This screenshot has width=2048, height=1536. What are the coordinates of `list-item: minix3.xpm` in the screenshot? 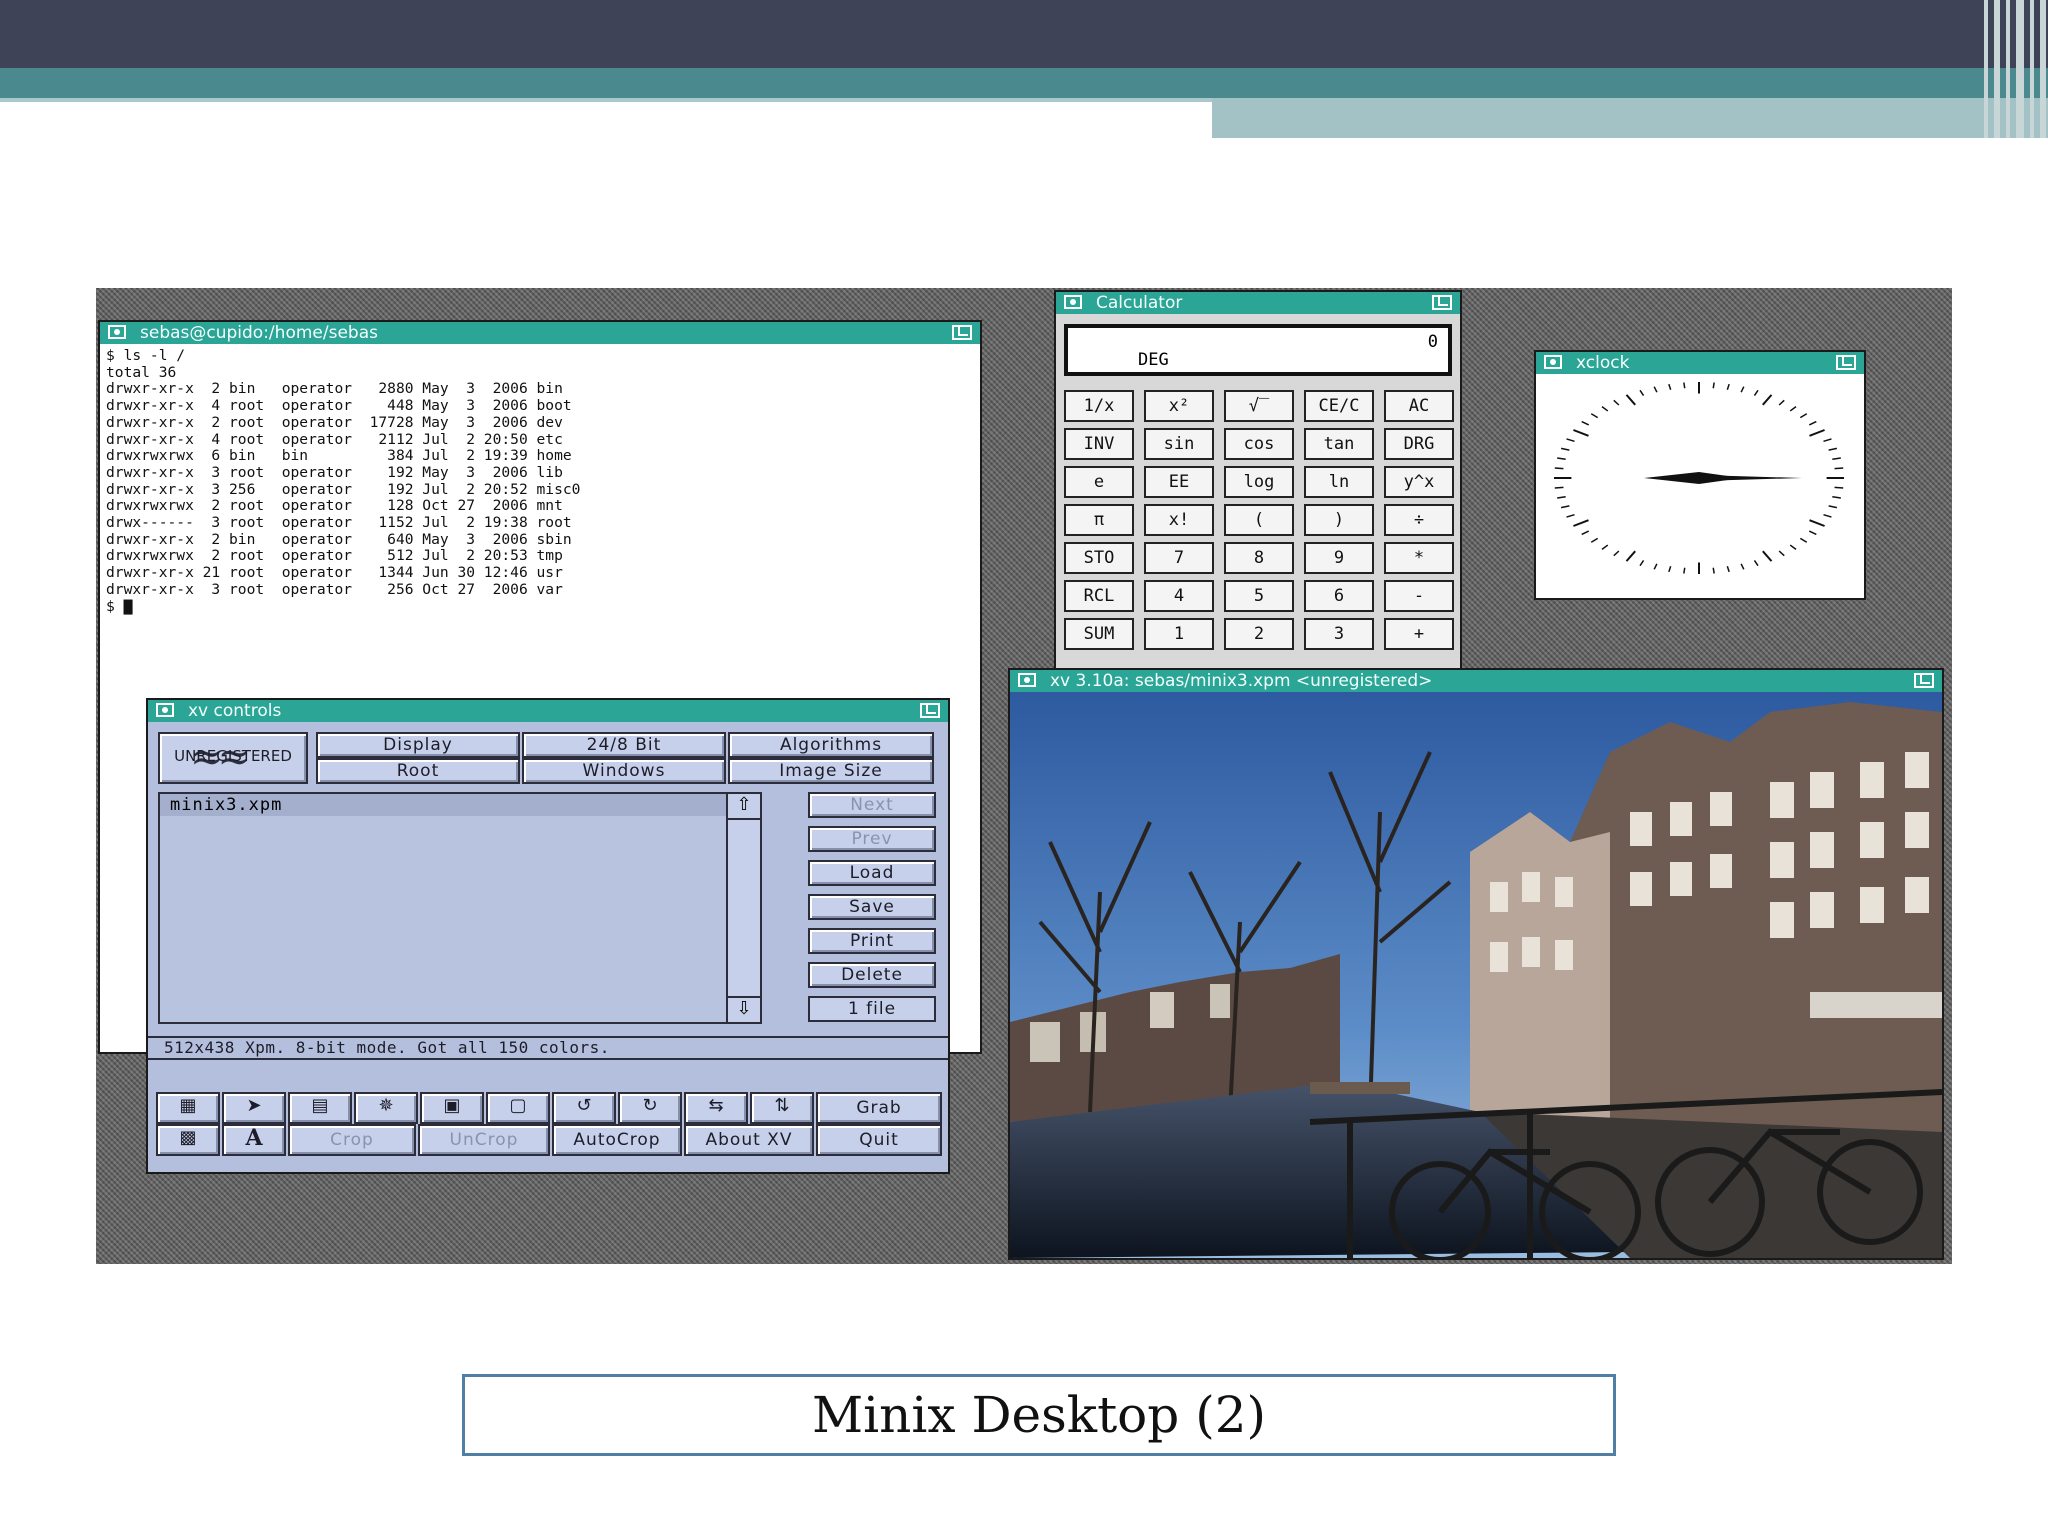 It's located at (460, 805).